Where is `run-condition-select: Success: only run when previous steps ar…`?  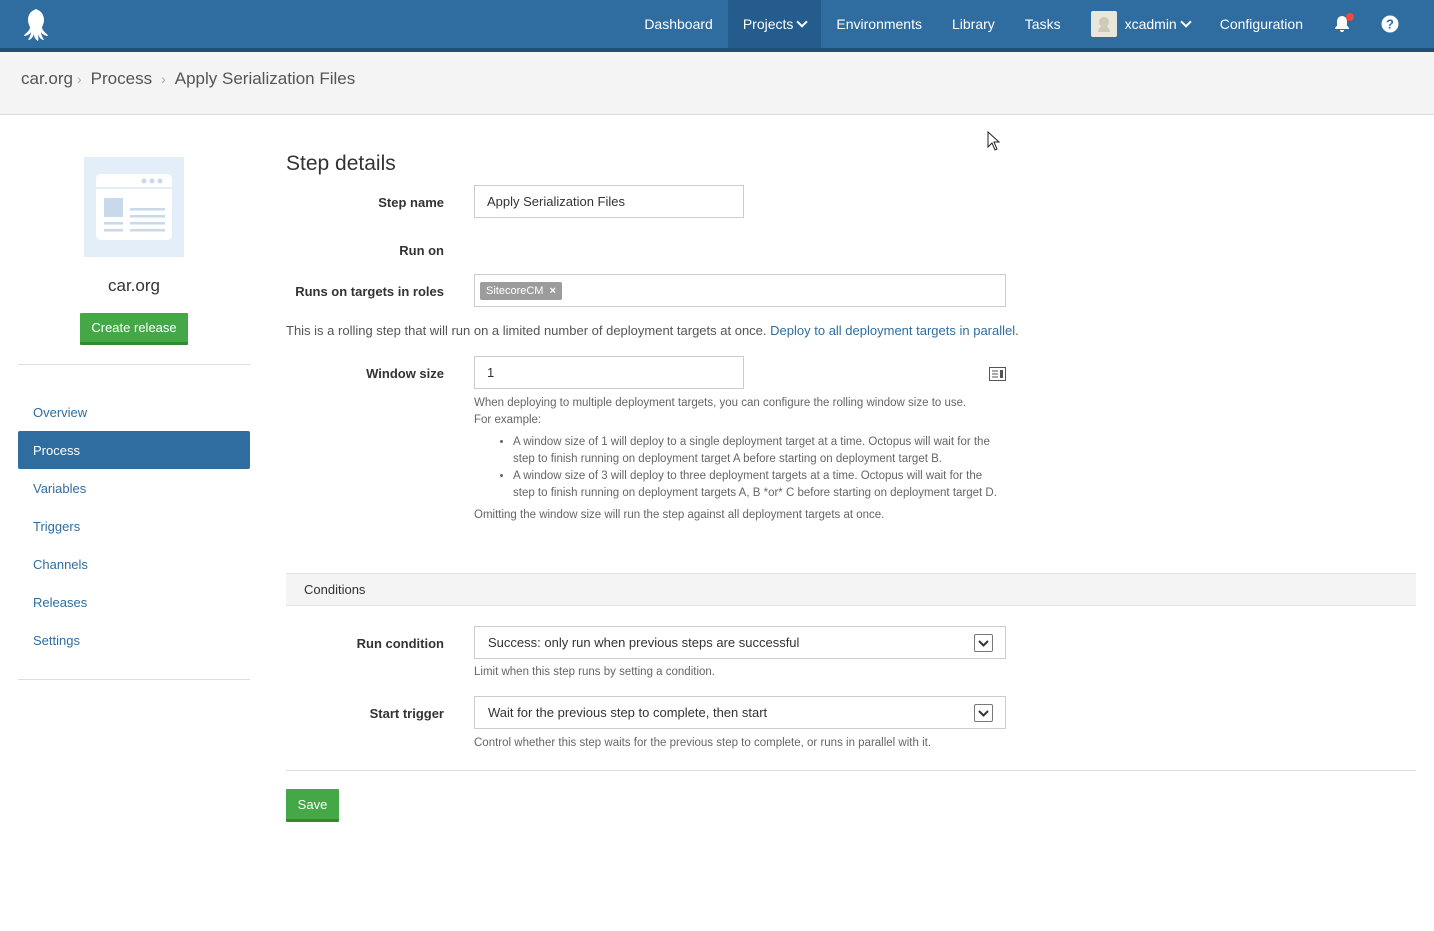
run-condition-select: Success: only run when previous steps ar… is located at coordinates (740, 642).